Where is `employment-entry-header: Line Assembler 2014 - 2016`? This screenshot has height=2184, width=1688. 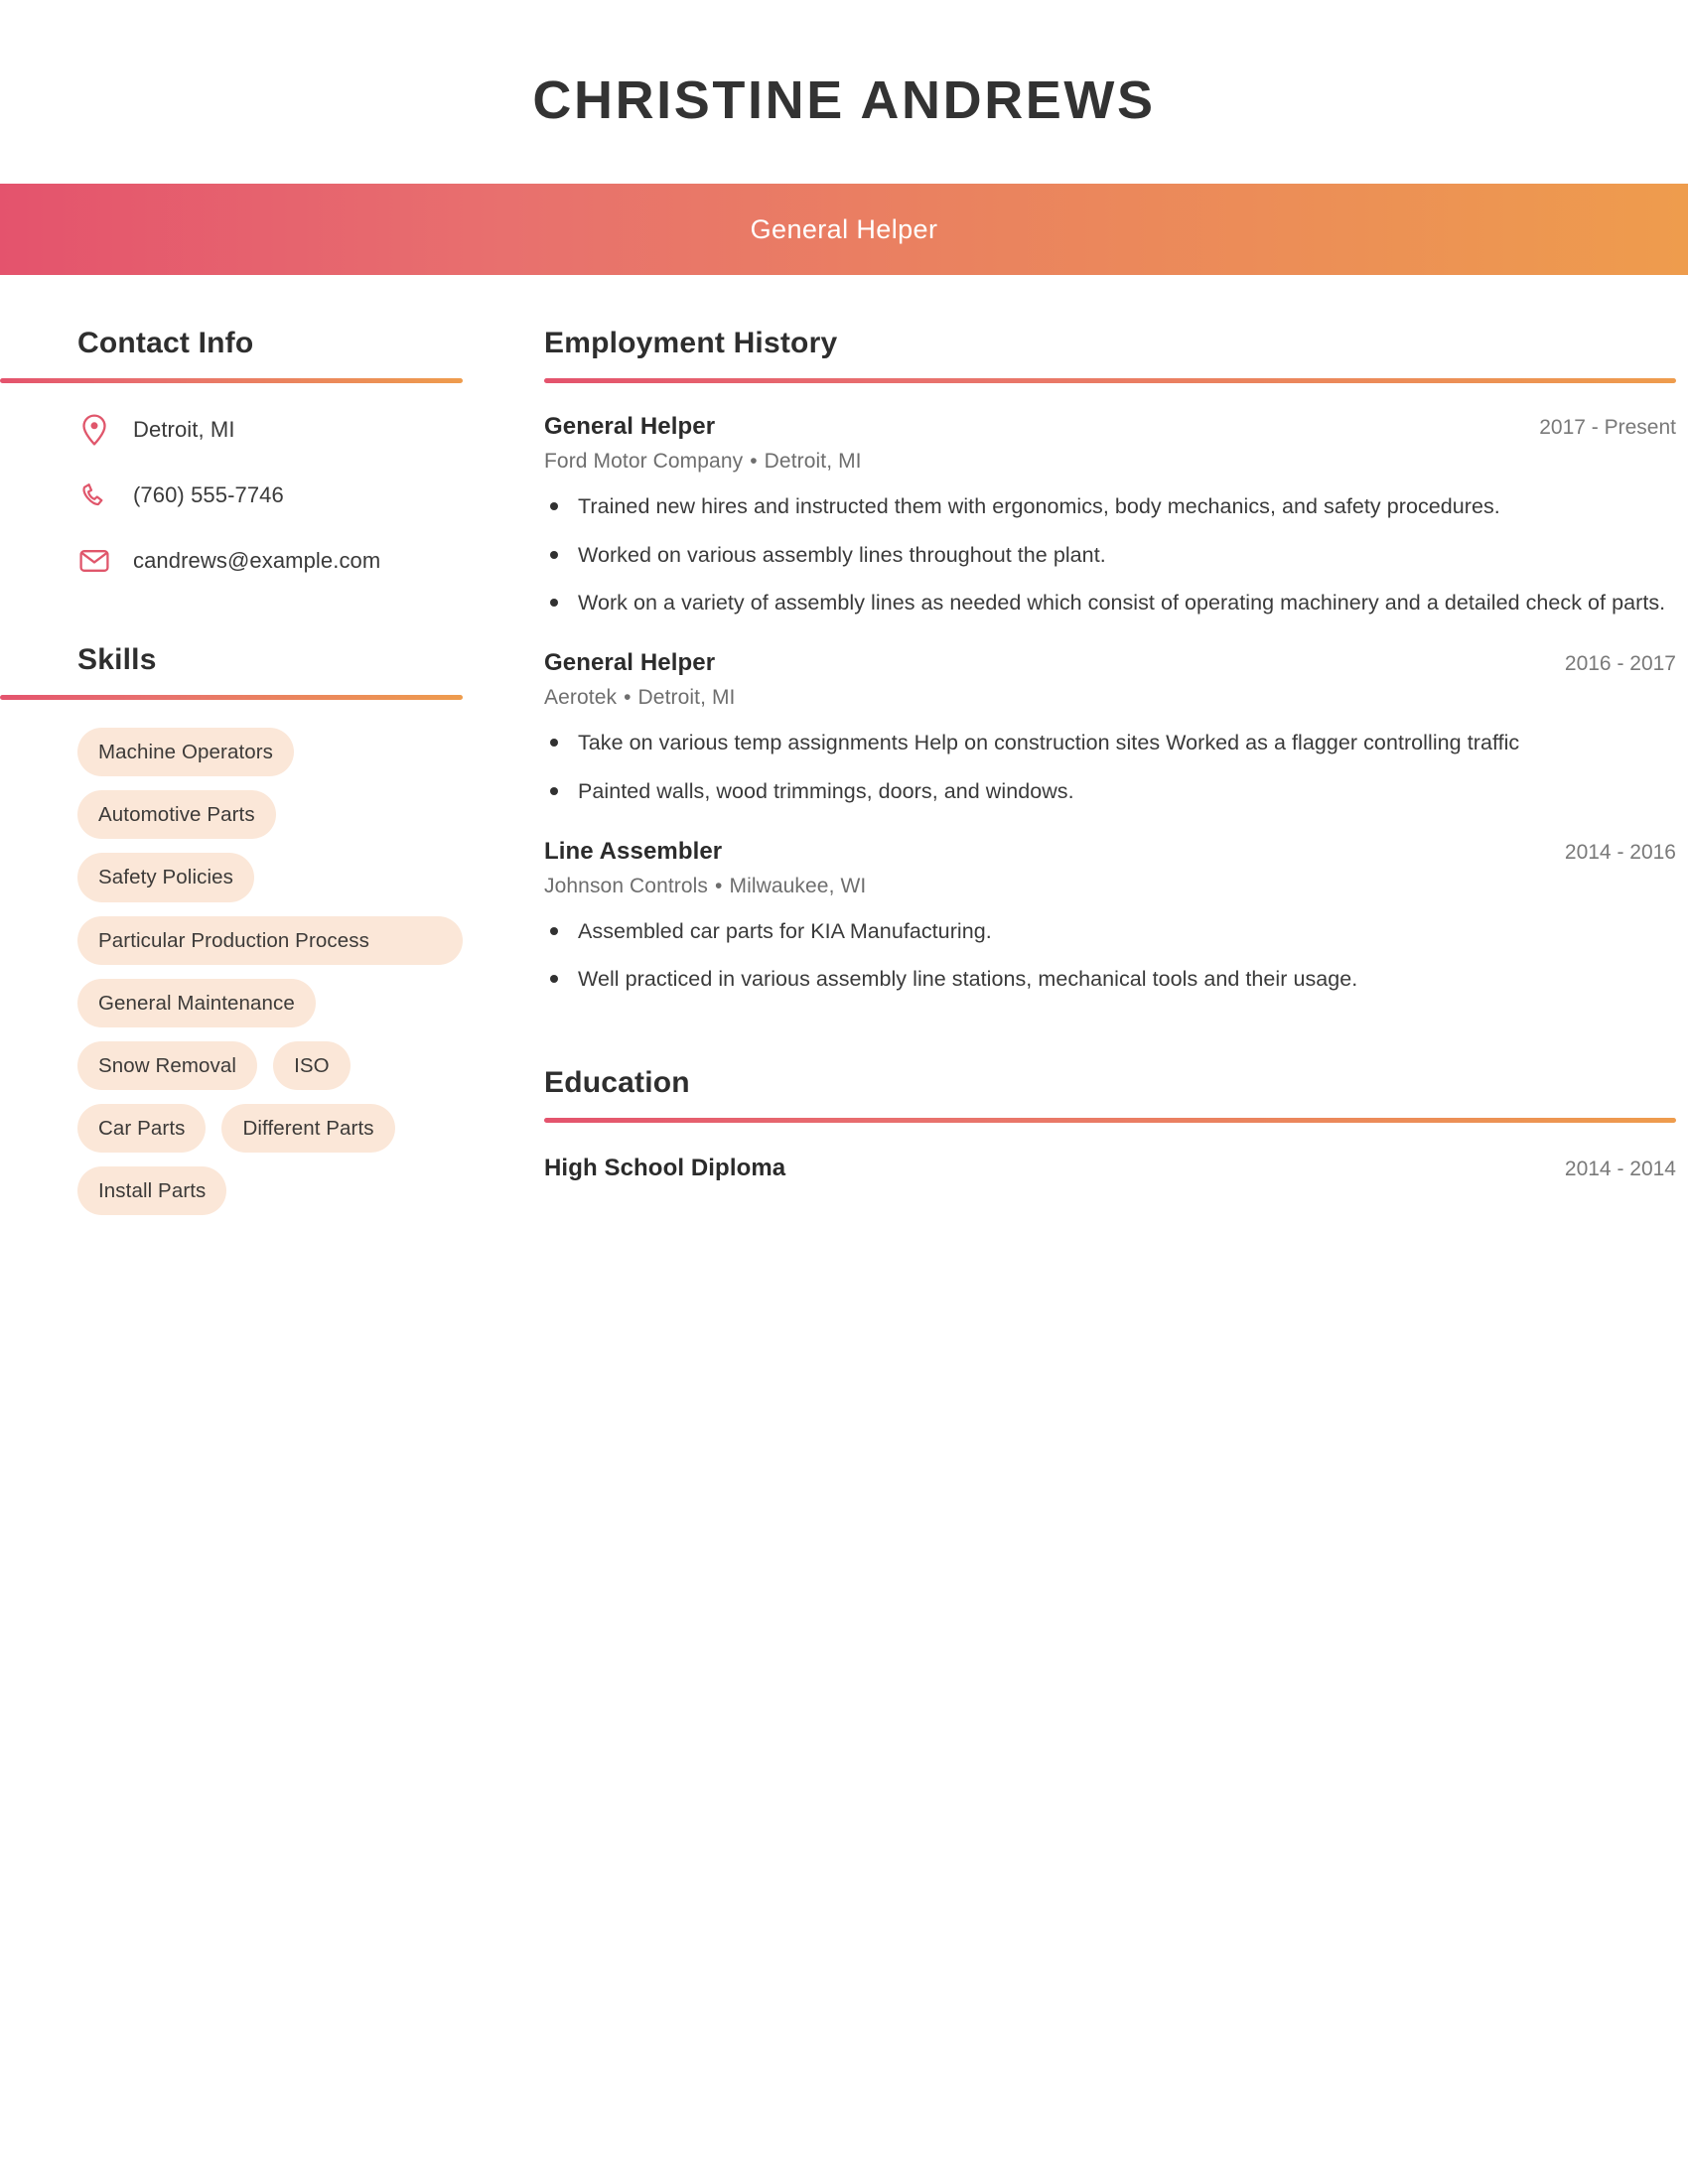 employment-entry-header: Line Assembler 2014 - 2016 is located at coordinates (1110, 852).